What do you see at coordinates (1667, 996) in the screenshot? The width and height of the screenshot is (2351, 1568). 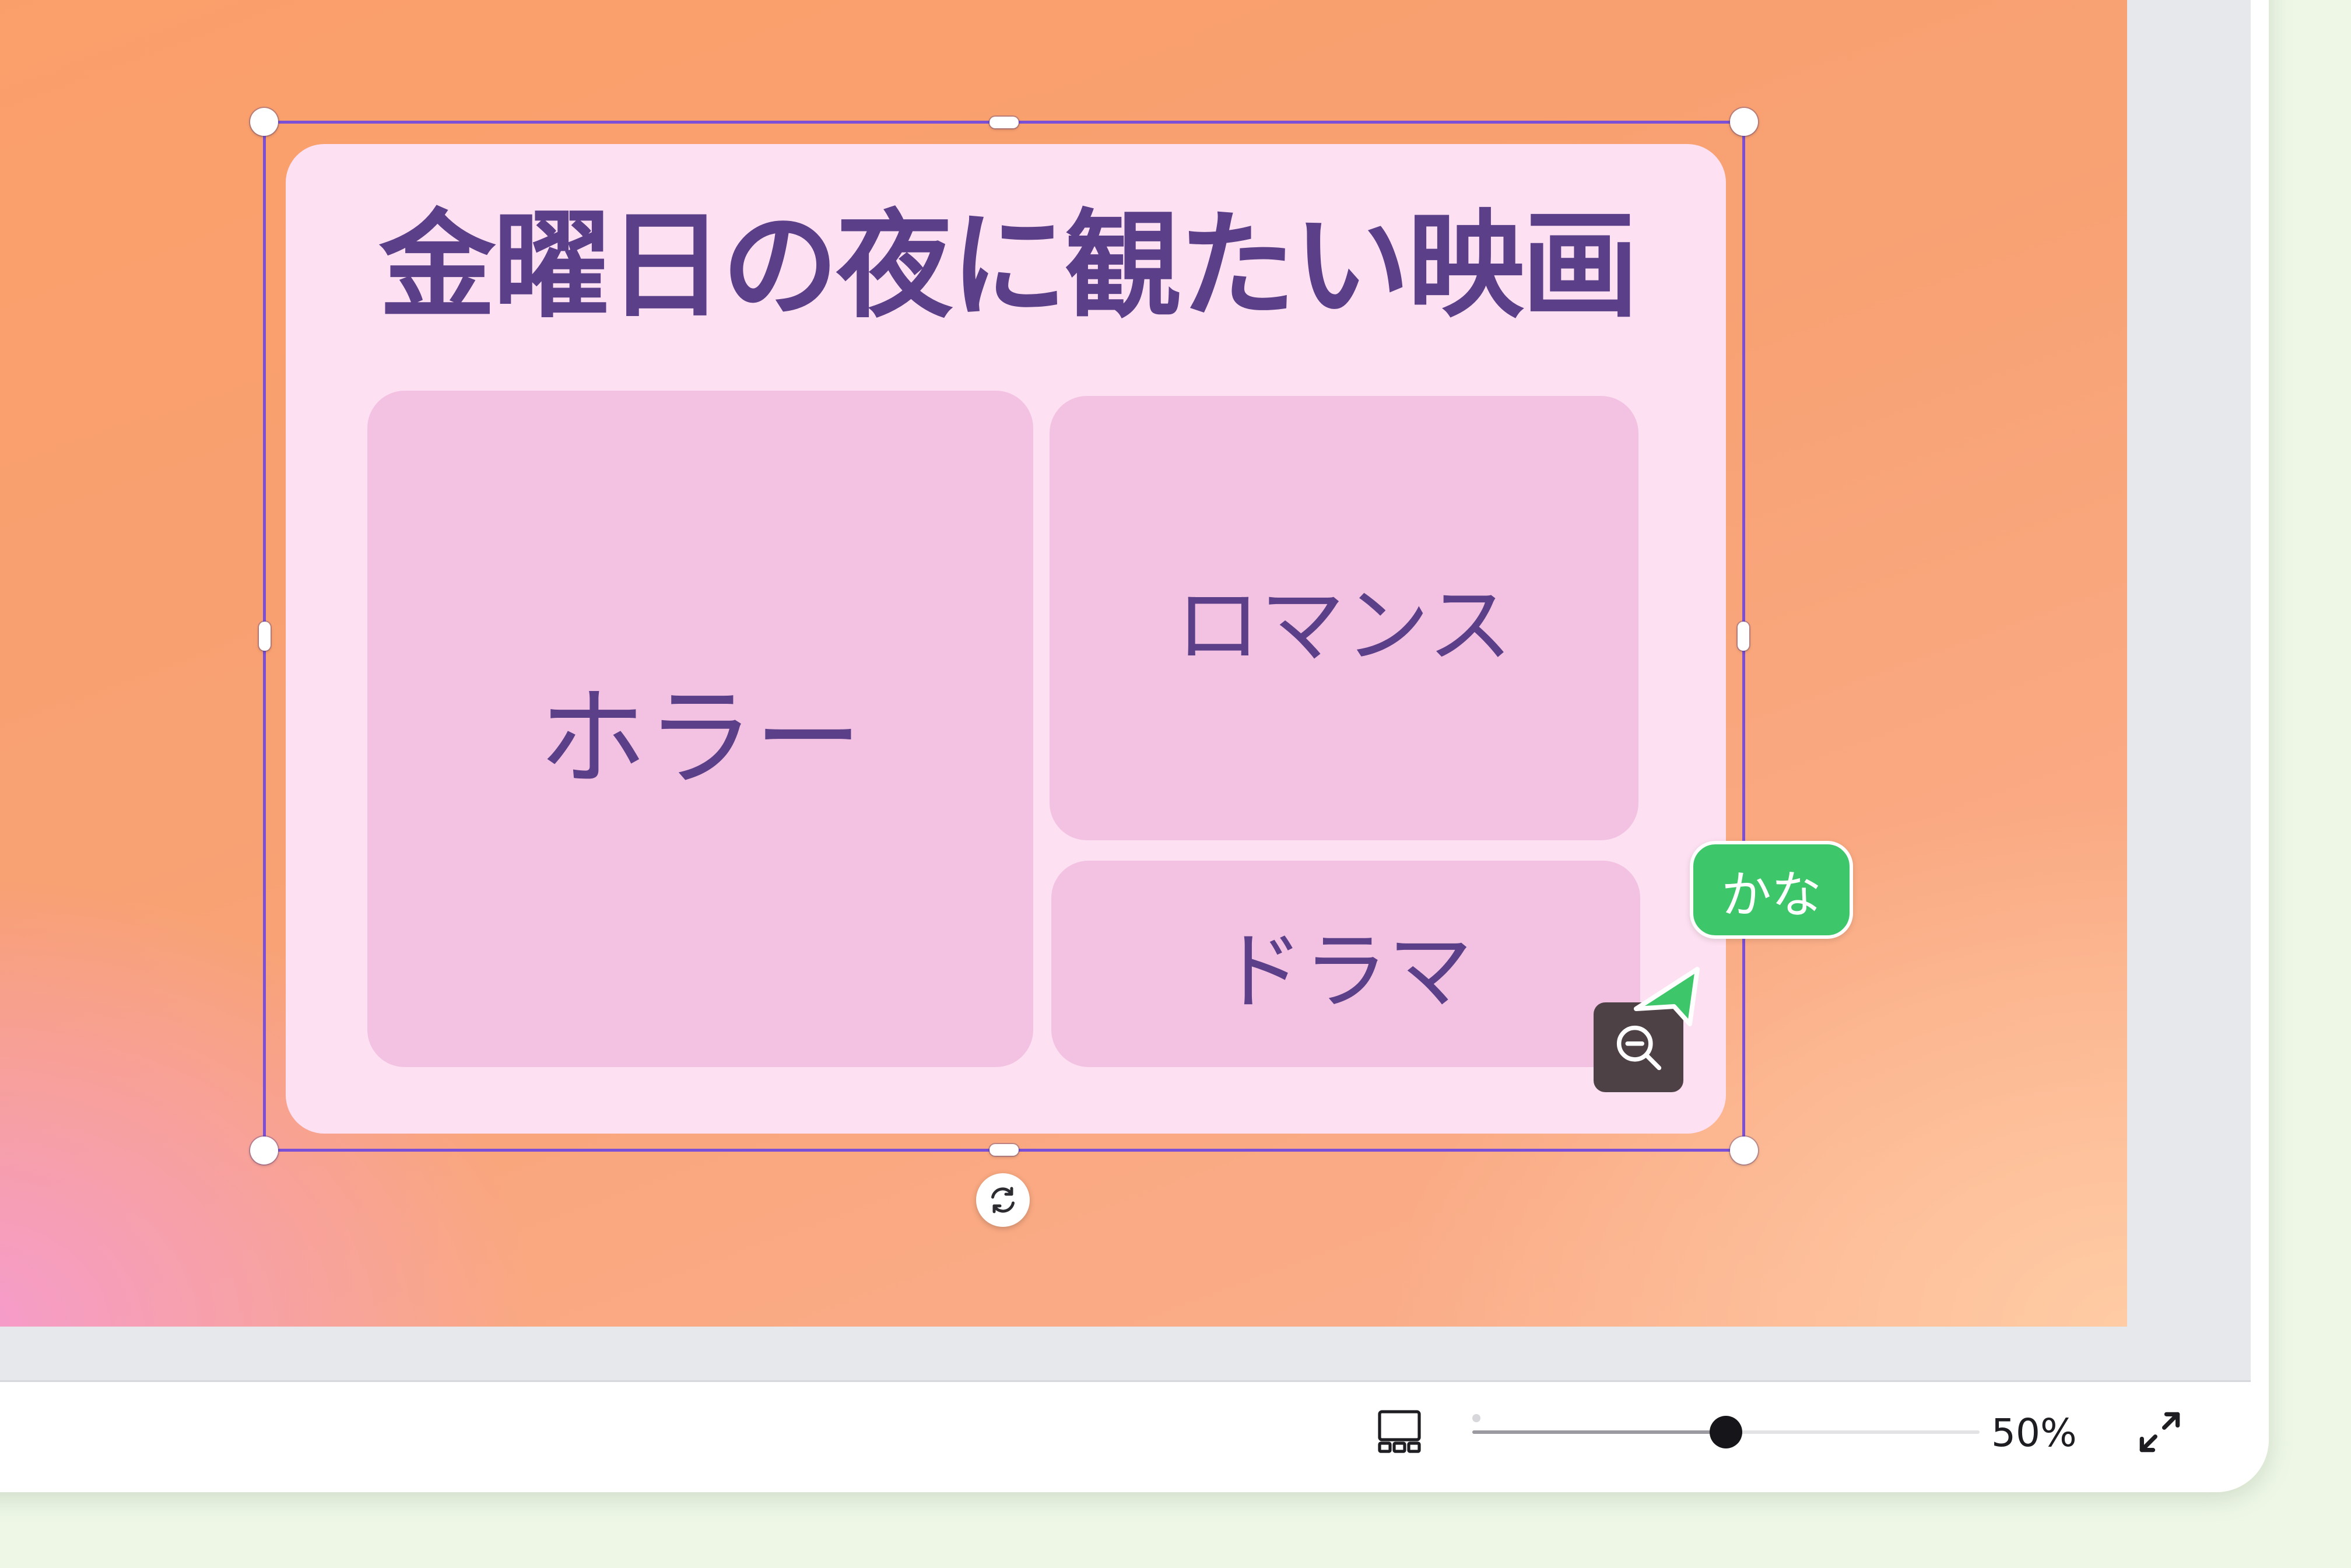 I see `collaborator-cursor-icon` at bounding box center [1667, 996].